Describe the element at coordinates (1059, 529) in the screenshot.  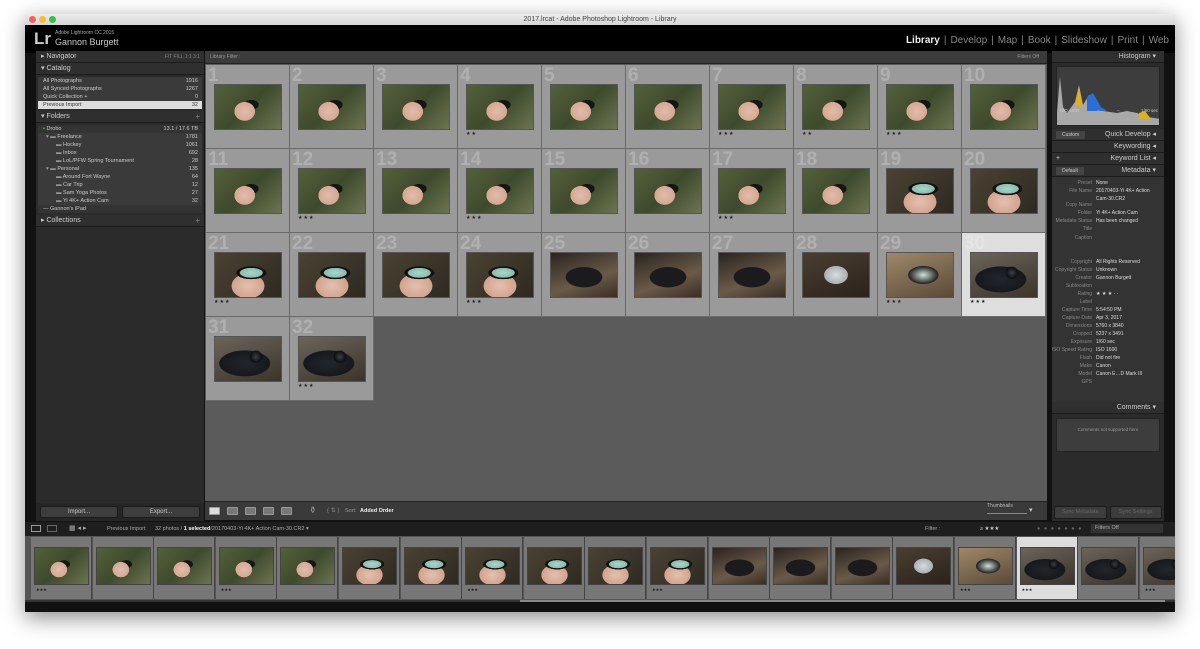
I see `color-label-filter: ● ● ● ● ● ● ●` at that location.